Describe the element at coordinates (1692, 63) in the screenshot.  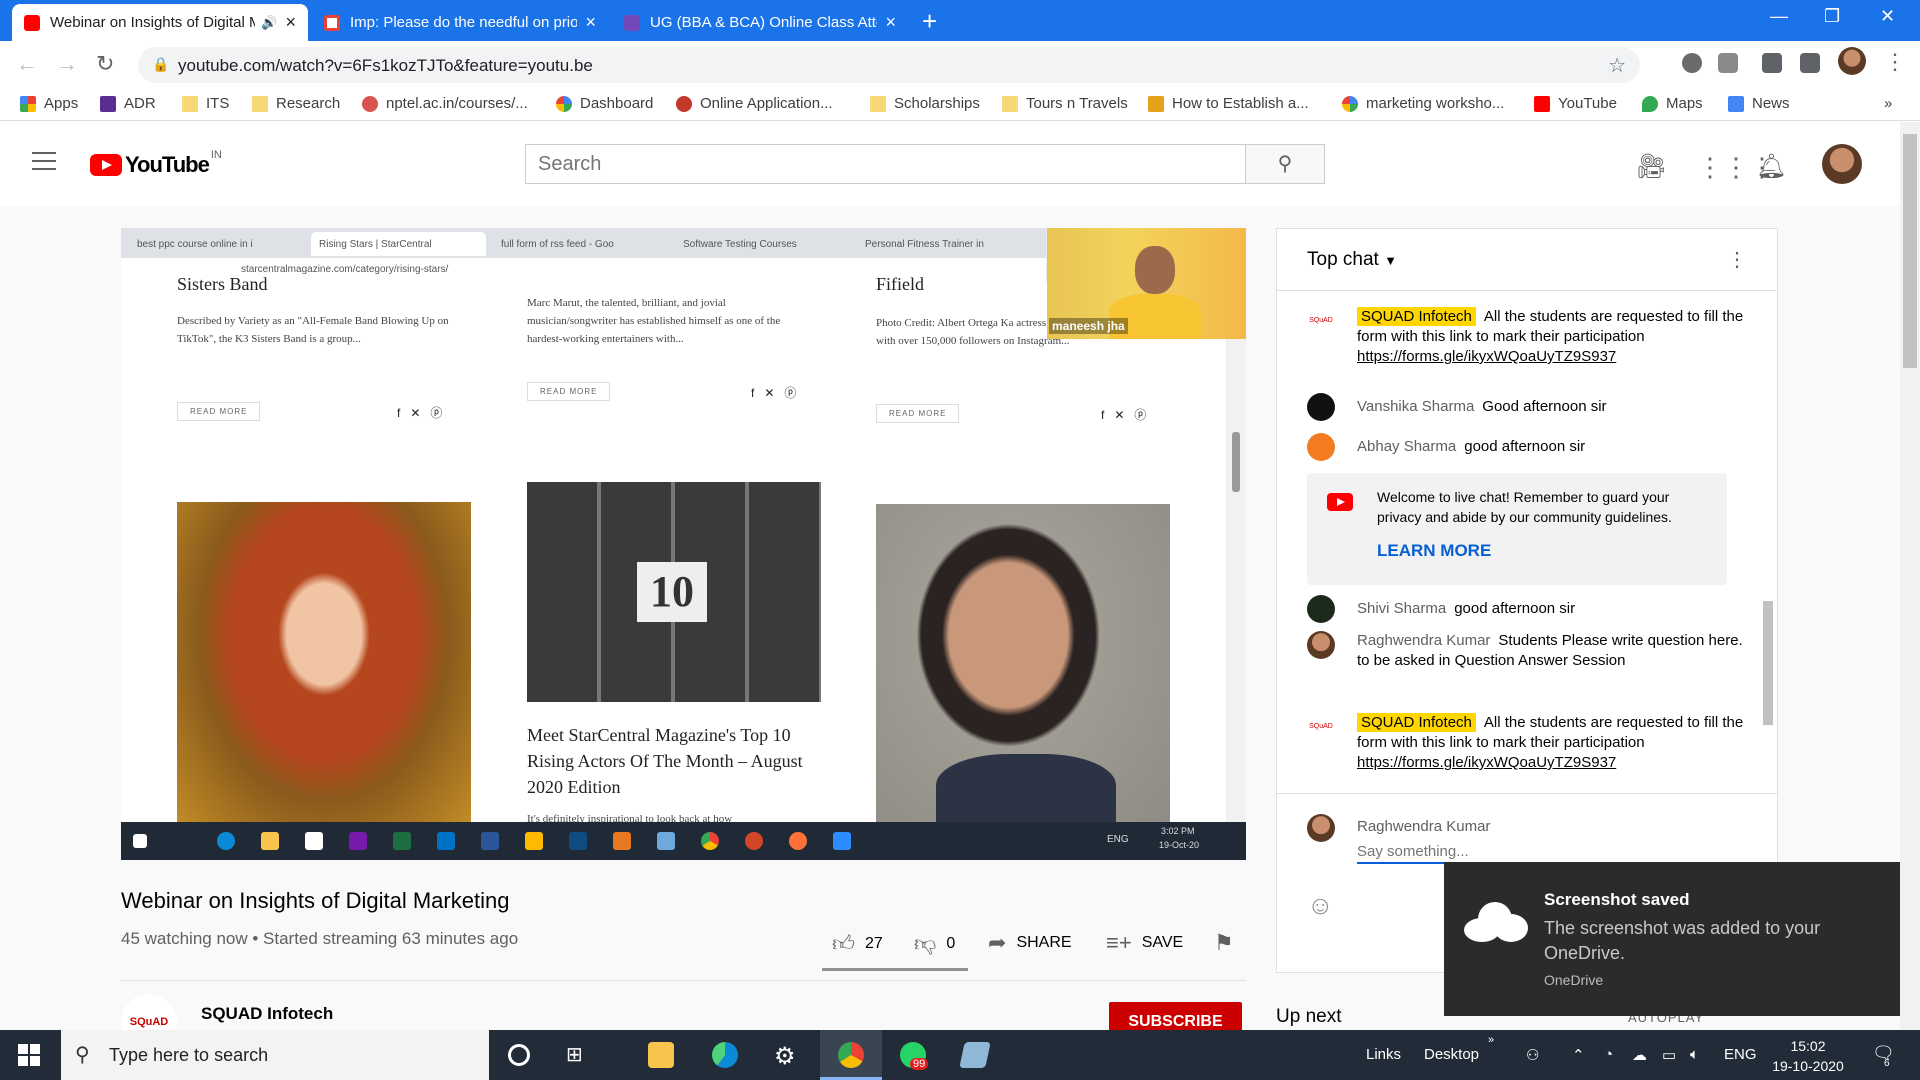
I see `drive-extension-icon` at that location.